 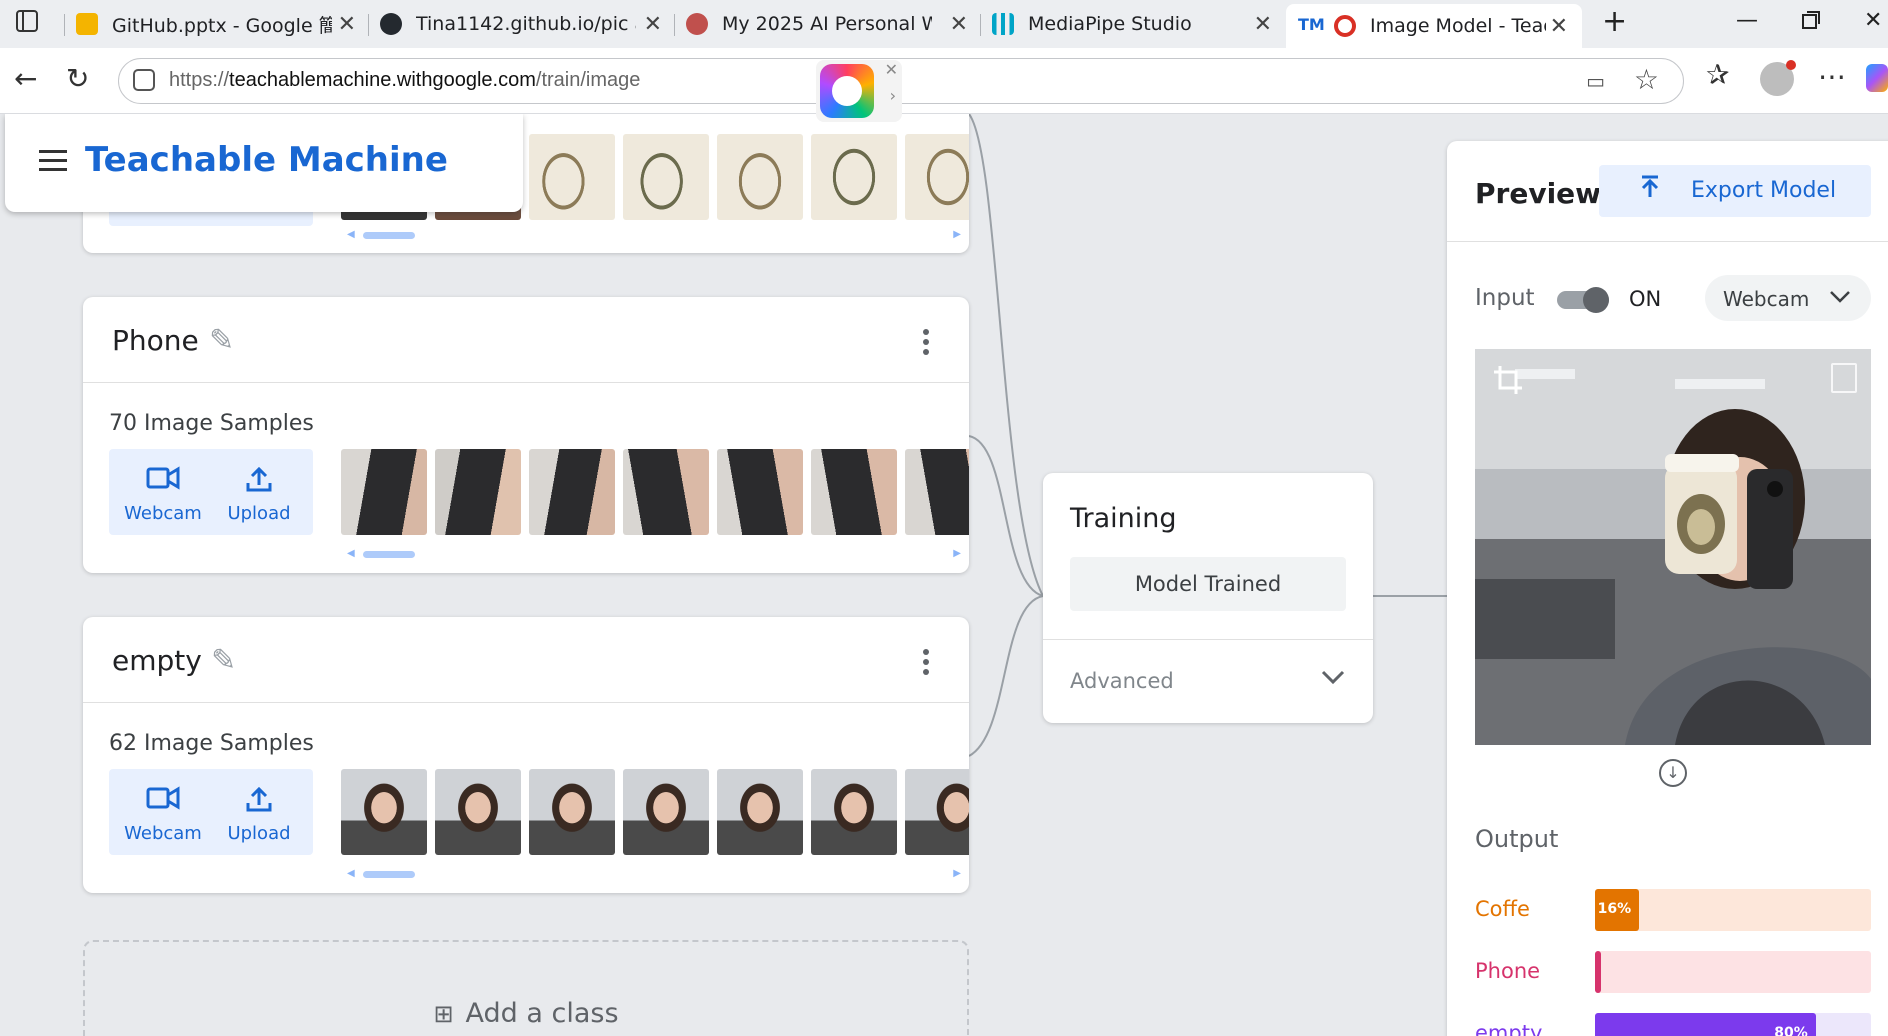 What do you see at coordinates (1502, 909) in the screenshot?
I see `output-class-name: Coffe` at bounding box center [1502, 909].